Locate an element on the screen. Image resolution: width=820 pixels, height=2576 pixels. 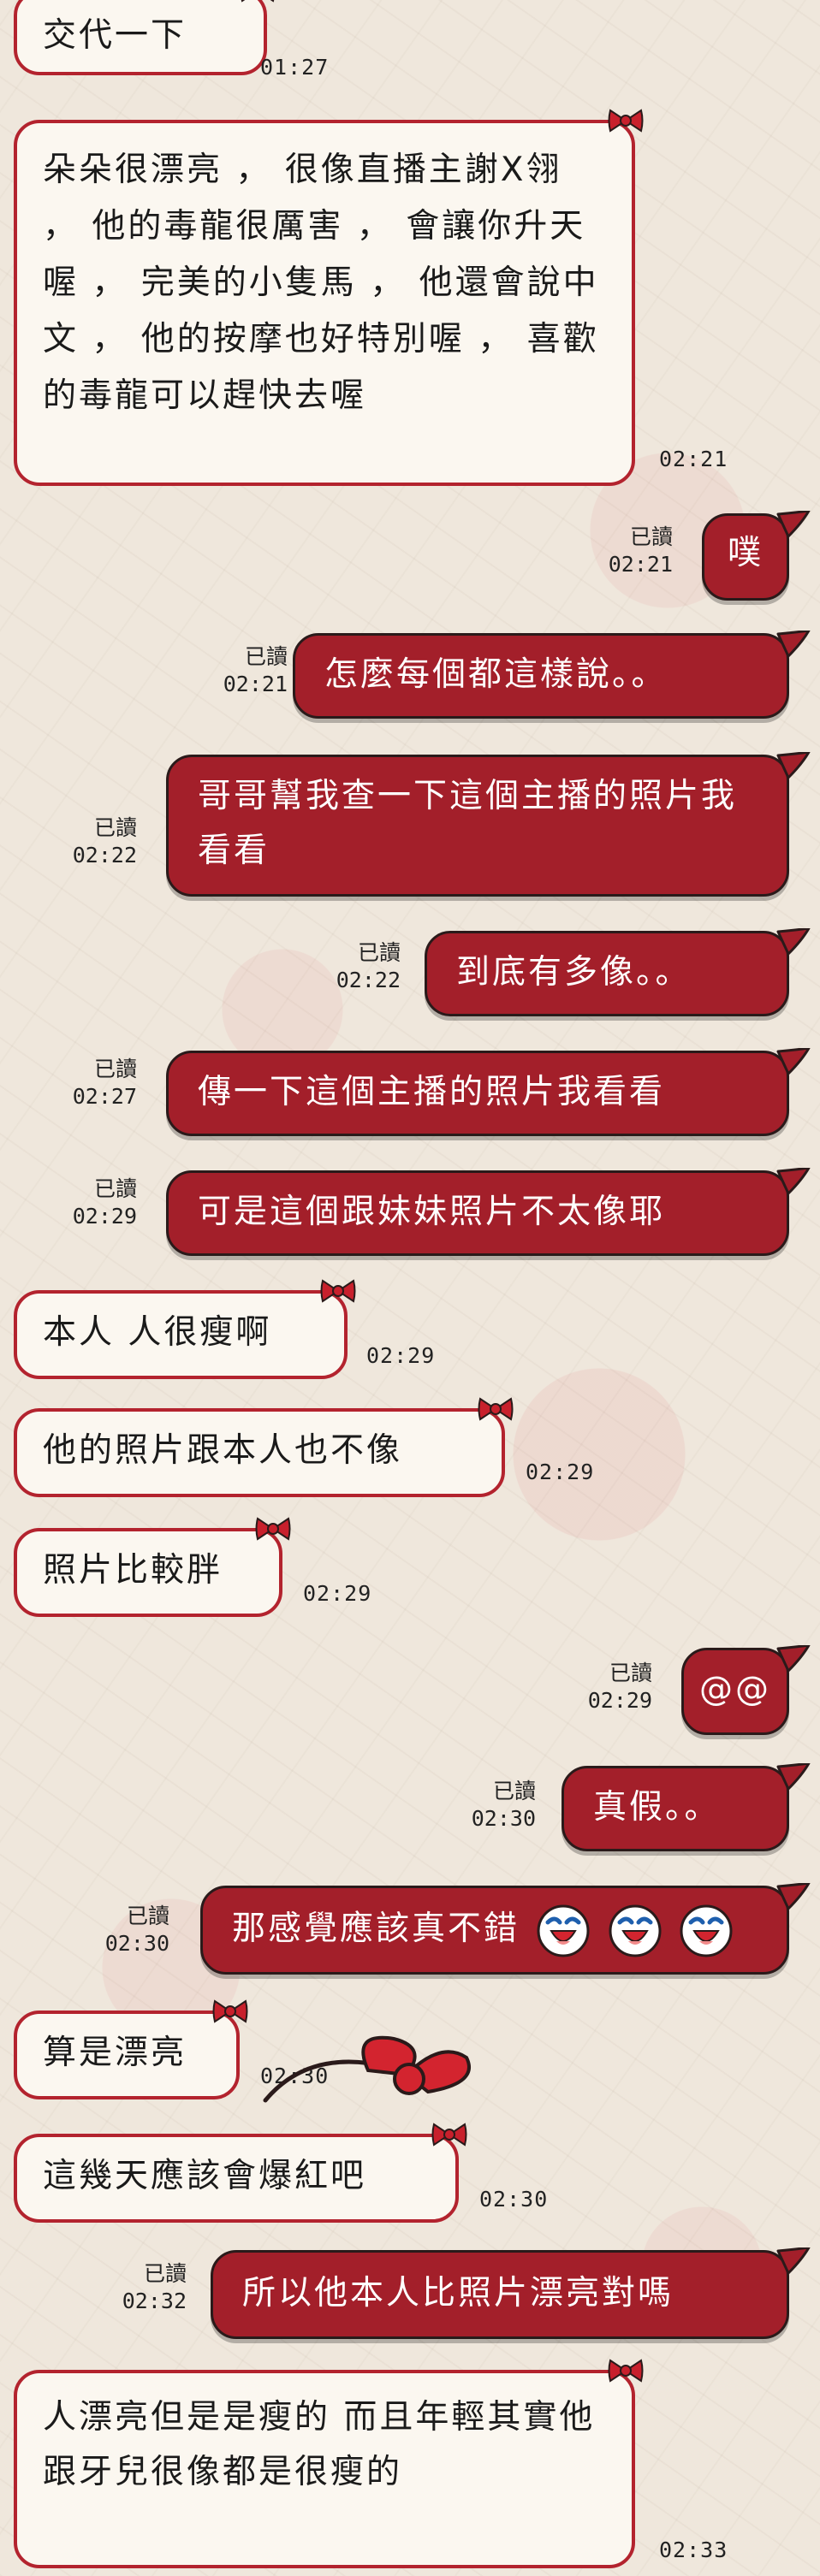
hello-kitty-bow-decoration is located at coordinates (367, 2069).